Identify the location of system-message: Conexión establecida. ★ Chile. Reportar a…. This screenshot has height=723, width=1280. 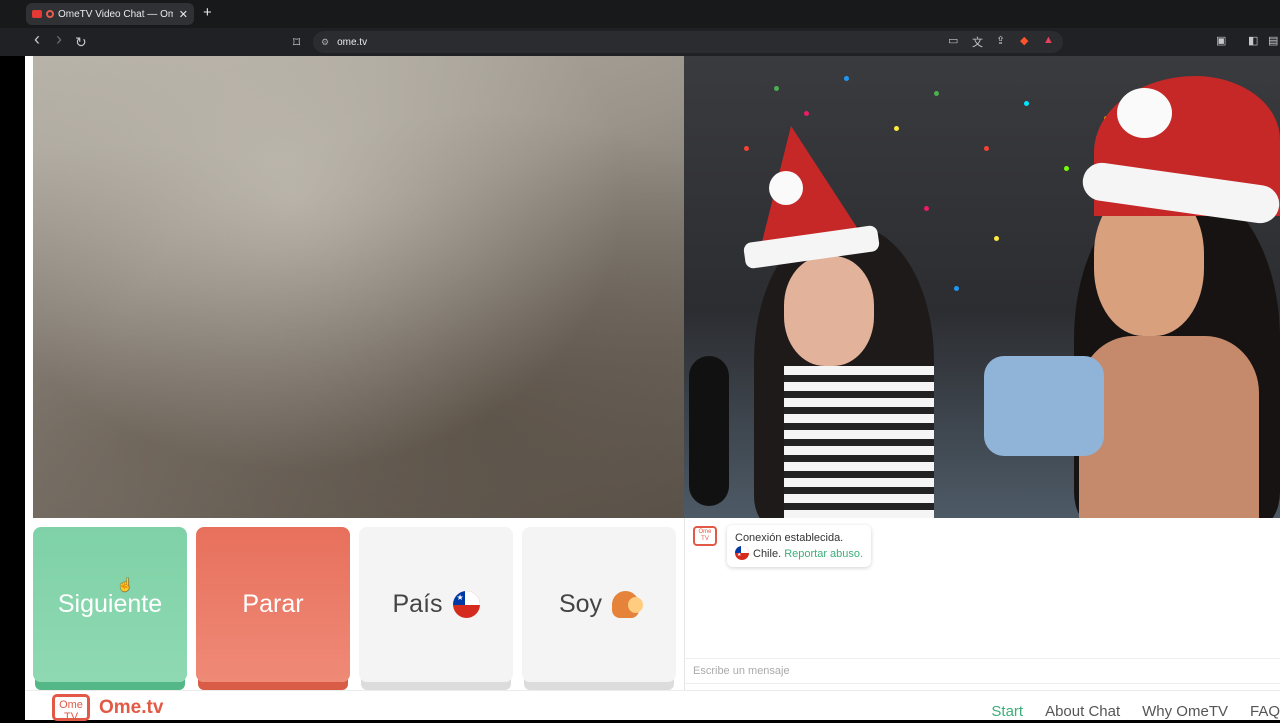
(799, 546).